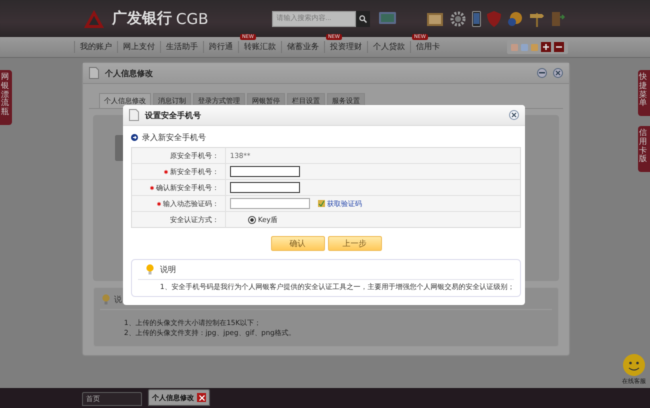  Describe the element at coordinates (138, 47) in the screenshot. I see `nav-link: 网上支付` at that location.